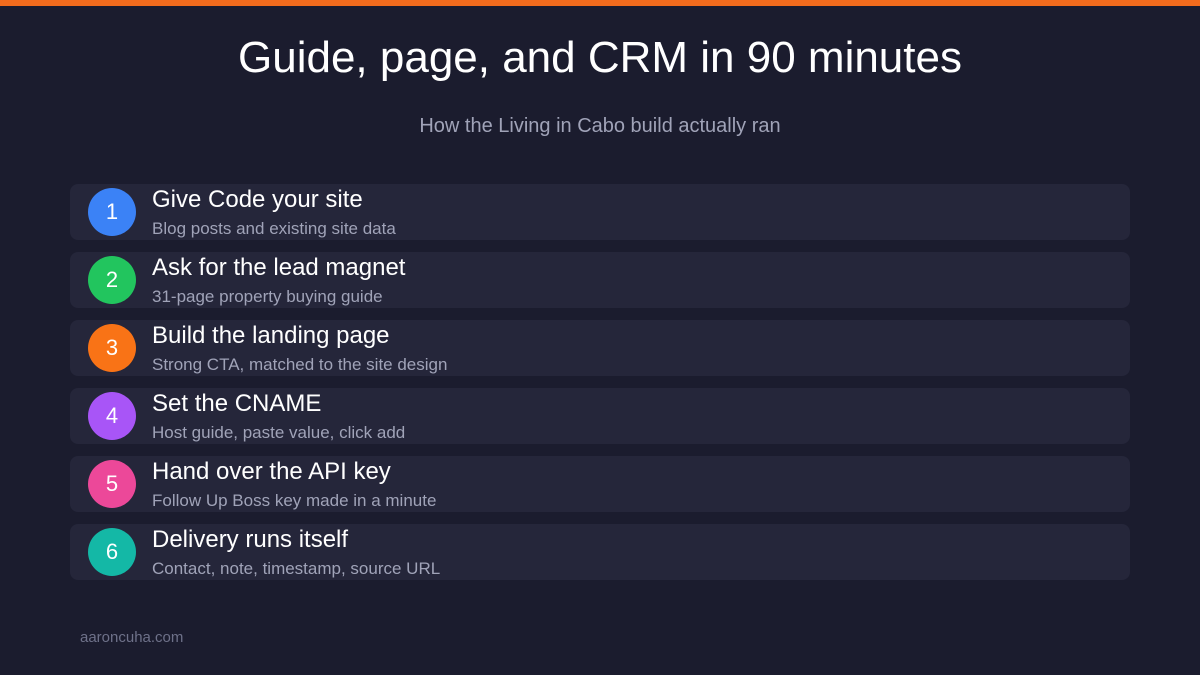 This screenshot has height=675, width=1200. What do you see at coordinates (274, 228) in the screenshot?
I see `step-description: Blog posts and existing site data` at bounding box center [274, 228].